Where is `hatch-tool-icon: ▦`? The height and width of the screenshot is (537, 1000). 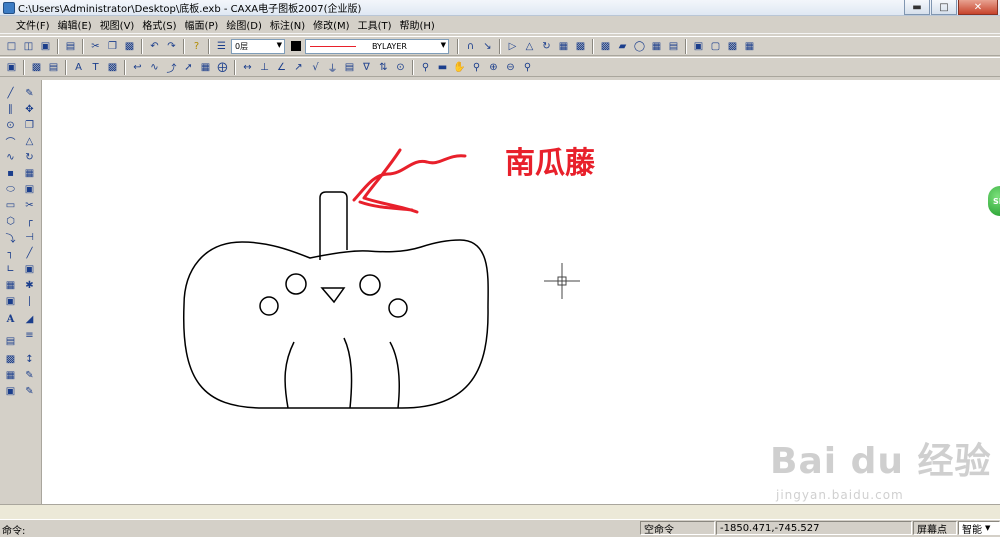
hatch-tool-icon: ▦ is located at coordinates (10, 285).